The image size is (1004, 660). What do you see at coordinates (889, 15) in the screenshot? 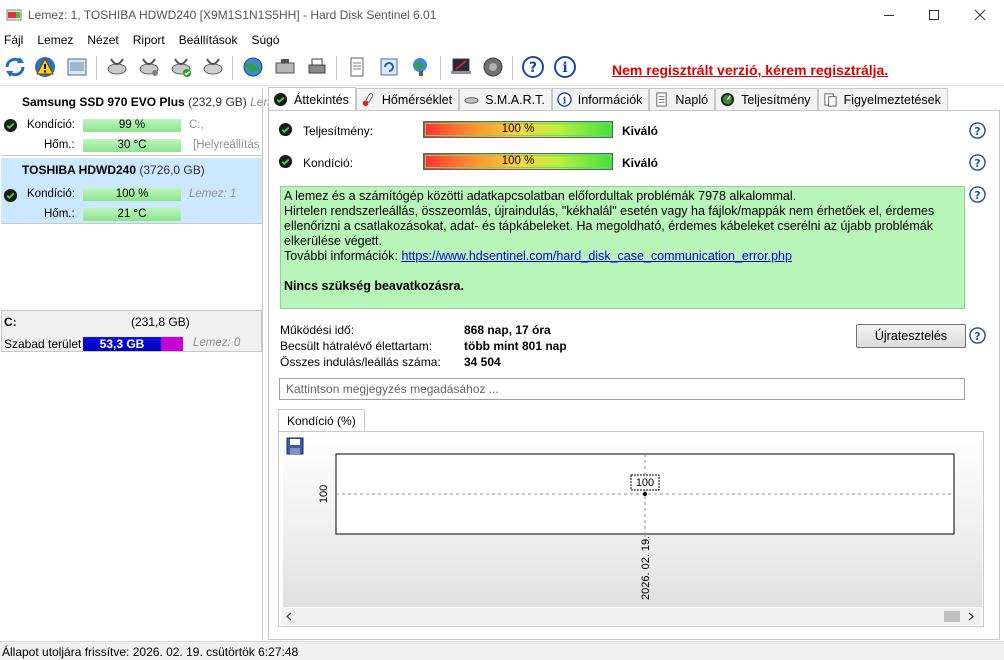
I see `minimize-button` at bounding box center [889, 15].